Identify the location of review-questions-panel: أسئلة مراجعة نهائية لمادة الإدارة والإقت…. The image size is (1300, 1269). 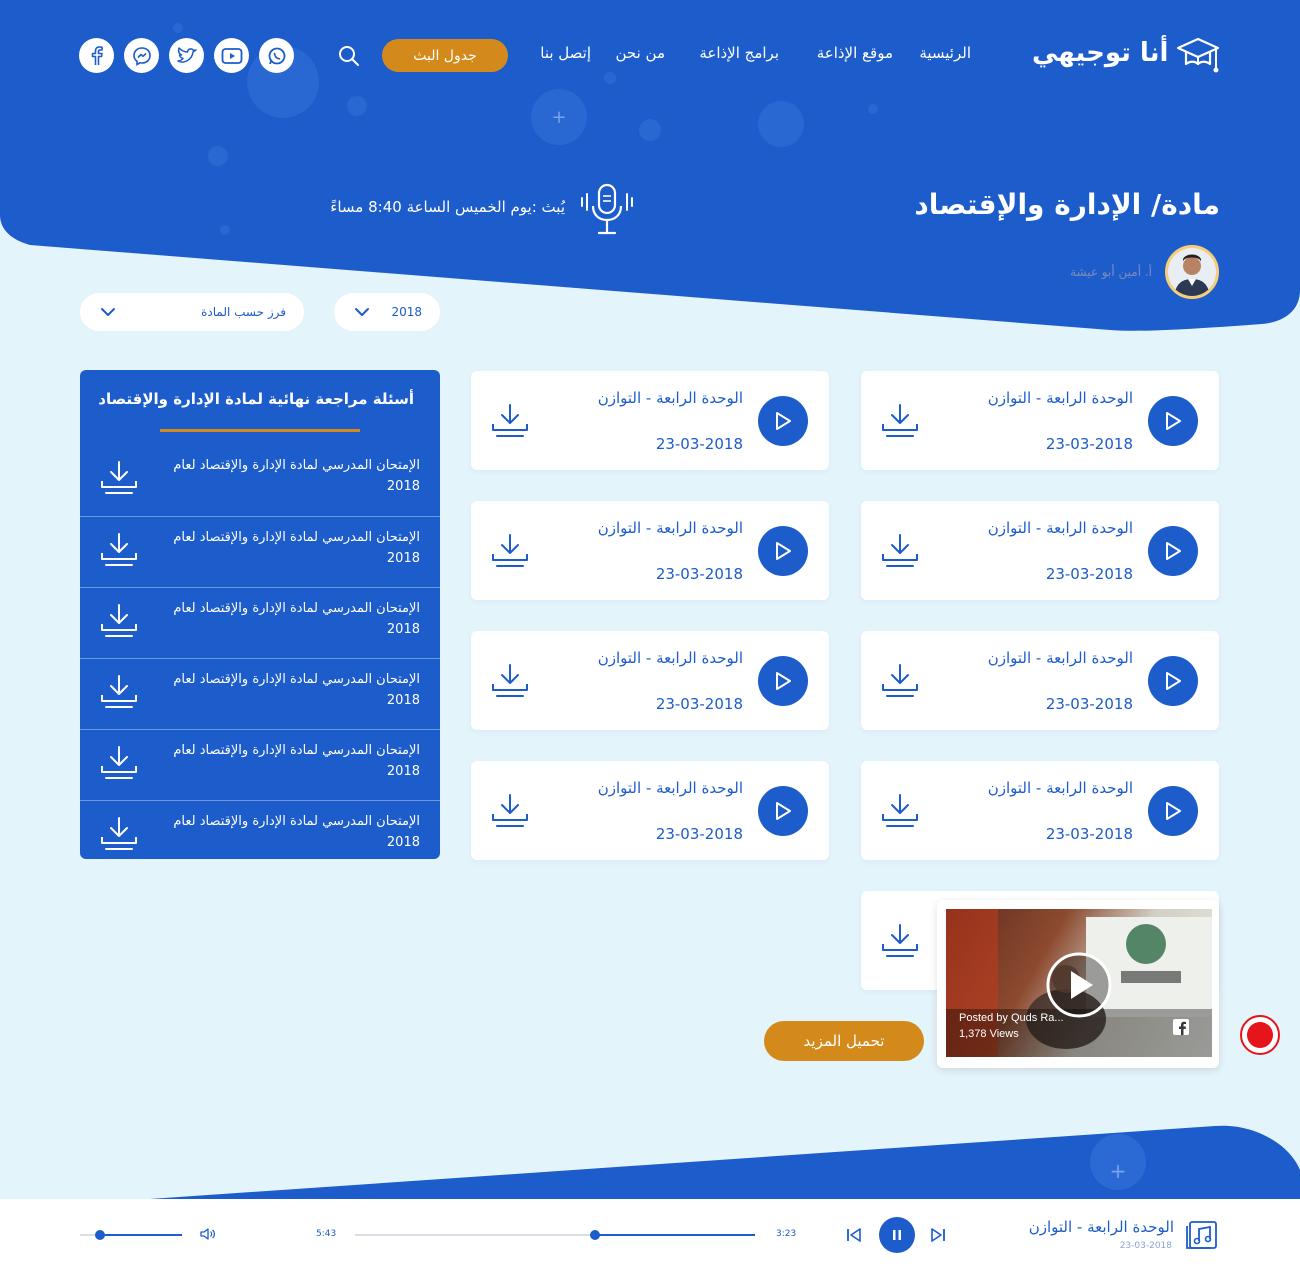
(260, 614).